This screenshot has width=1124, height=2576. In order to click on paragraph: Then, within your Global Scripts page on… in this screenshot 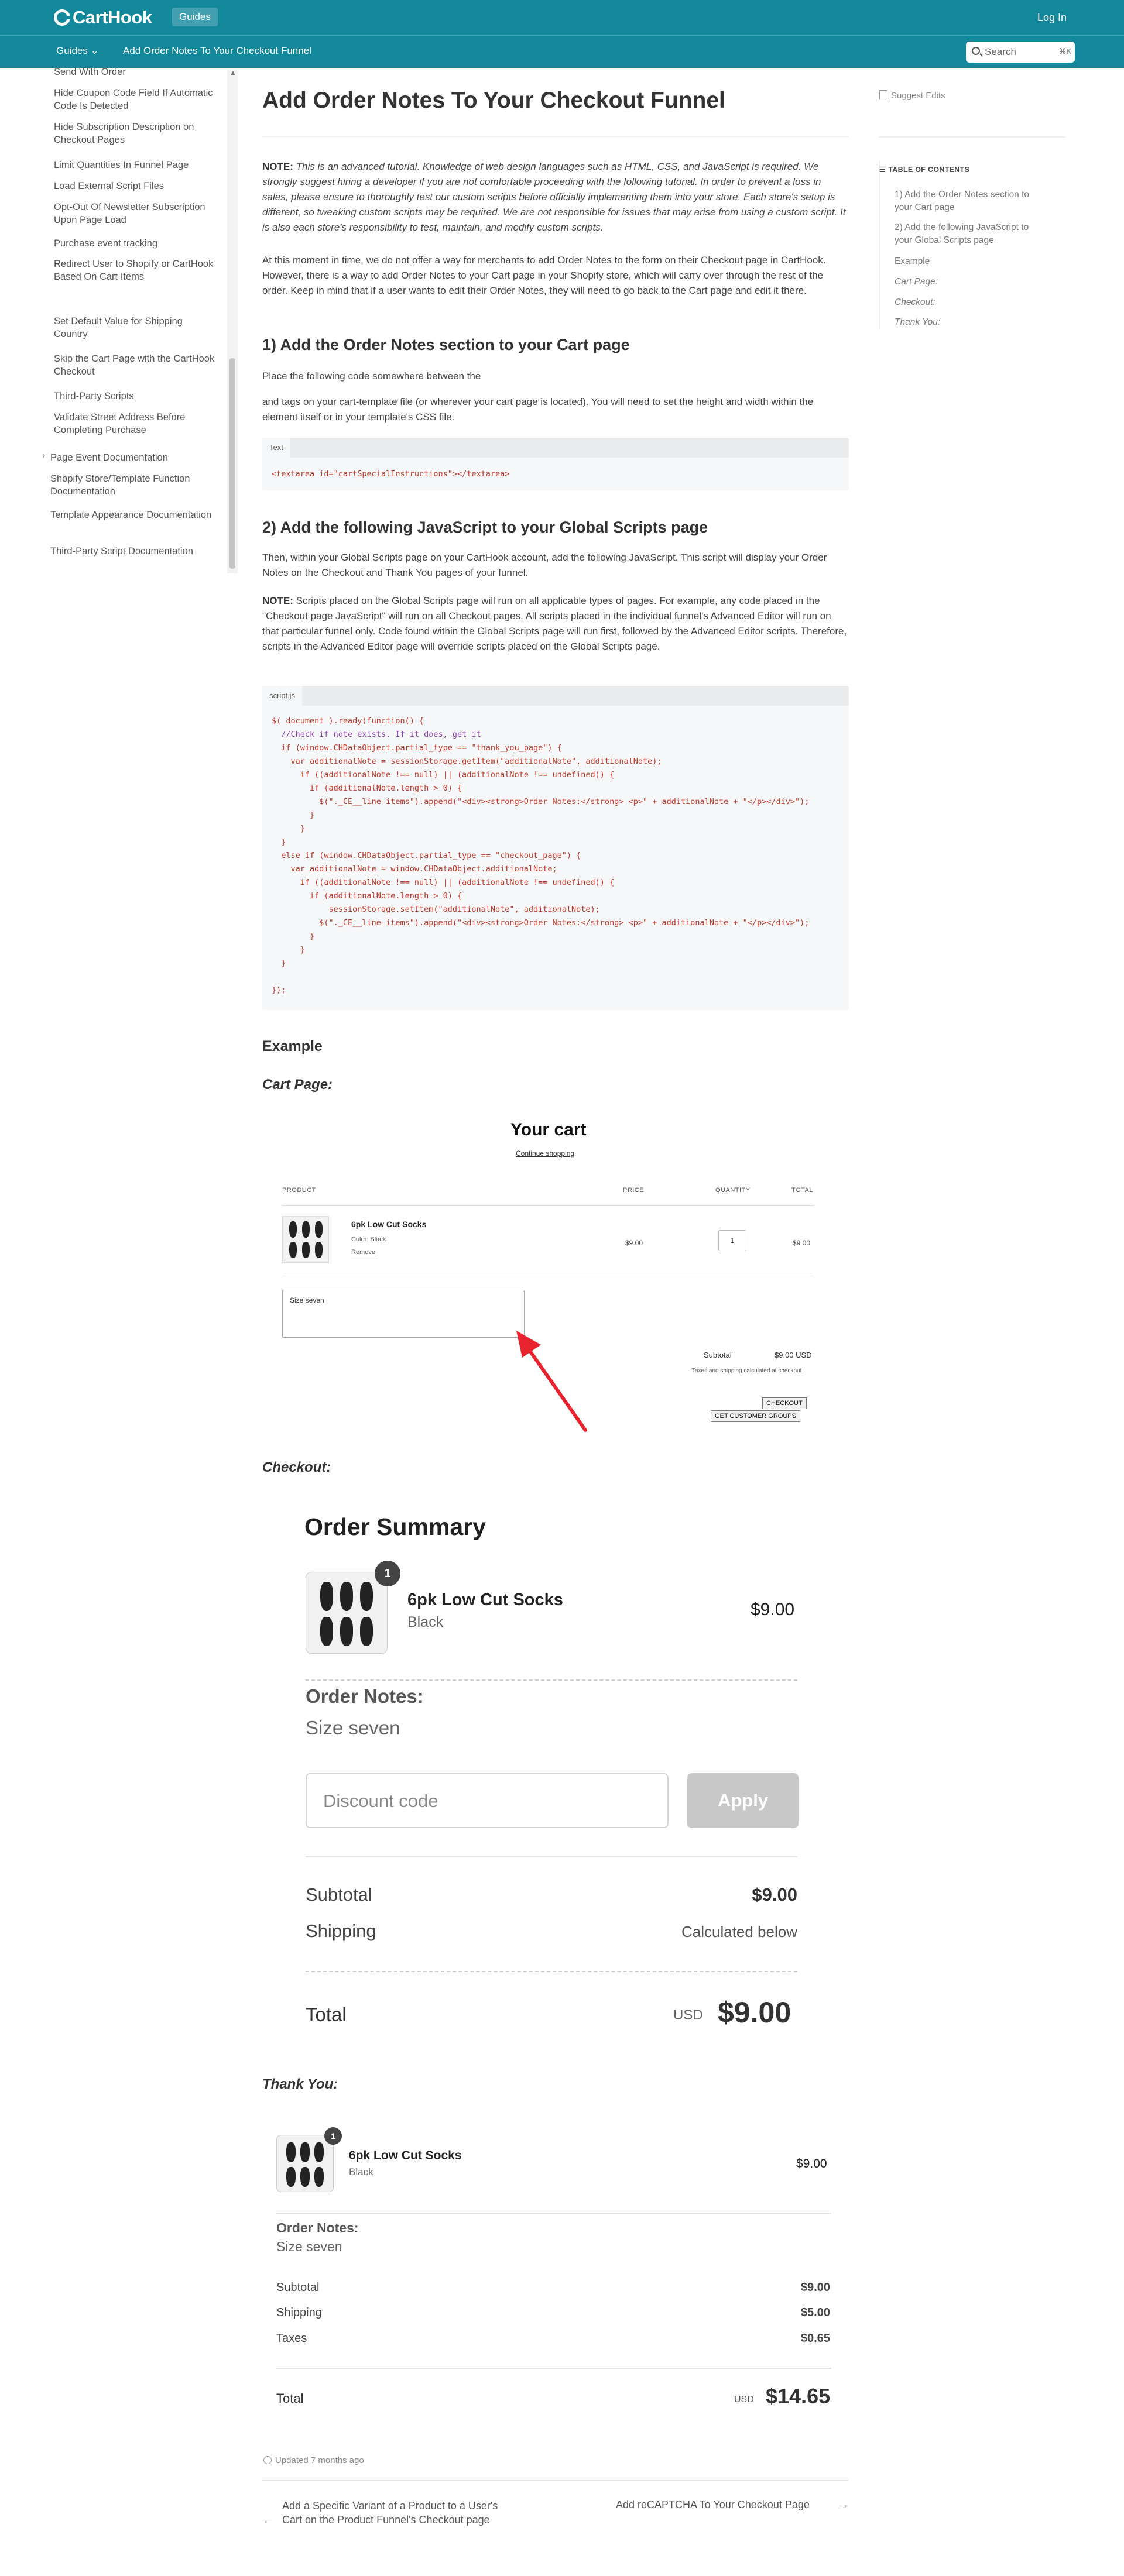, I will do `click(544, 565)`.